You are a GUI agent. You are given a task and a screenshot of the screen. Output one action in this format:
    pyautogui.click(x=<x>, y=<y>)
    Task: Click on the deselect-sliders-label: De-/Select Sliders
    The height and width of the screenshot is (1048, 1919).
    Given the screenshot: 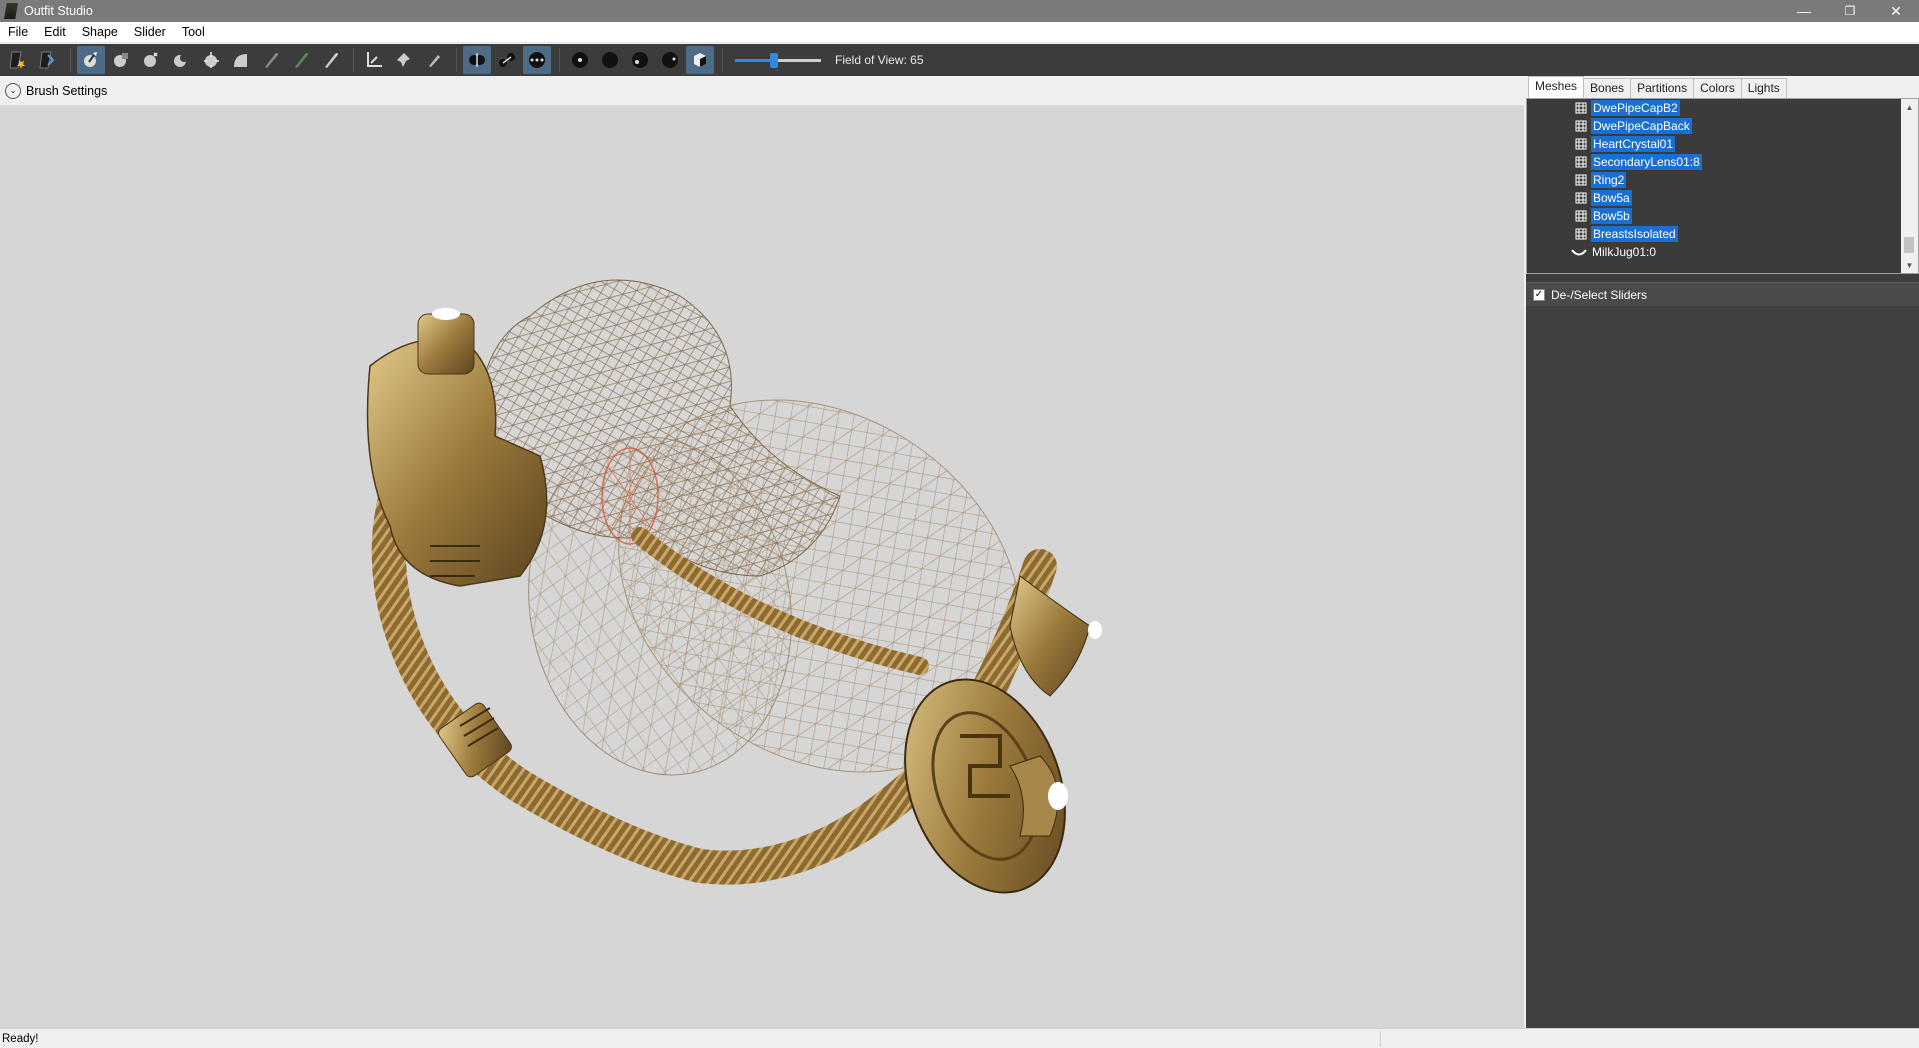 What is the action you would take?
    pyautogui.click(x=1599, y=294)
    